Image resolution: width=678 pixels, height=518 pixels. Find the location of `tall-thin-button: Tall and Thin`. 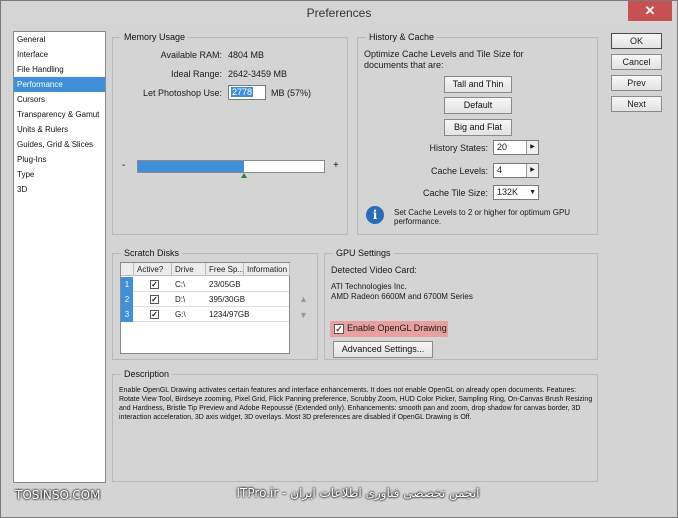

tall-thin-button: Tall and Thin is located at coordinates (478, 84).